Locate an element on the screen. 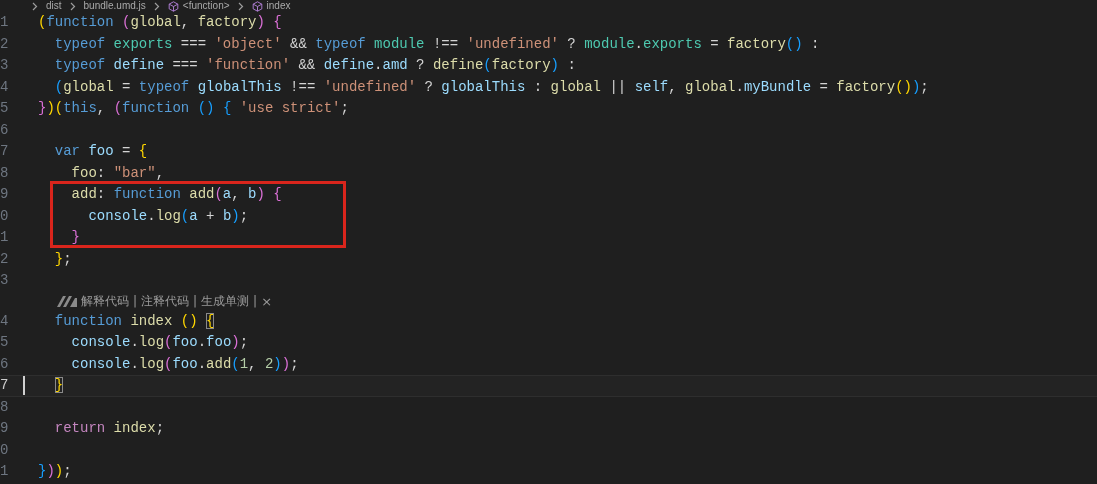 The image size is (1097, 484). code-line: function index () { is located at coordinates (134, 321).